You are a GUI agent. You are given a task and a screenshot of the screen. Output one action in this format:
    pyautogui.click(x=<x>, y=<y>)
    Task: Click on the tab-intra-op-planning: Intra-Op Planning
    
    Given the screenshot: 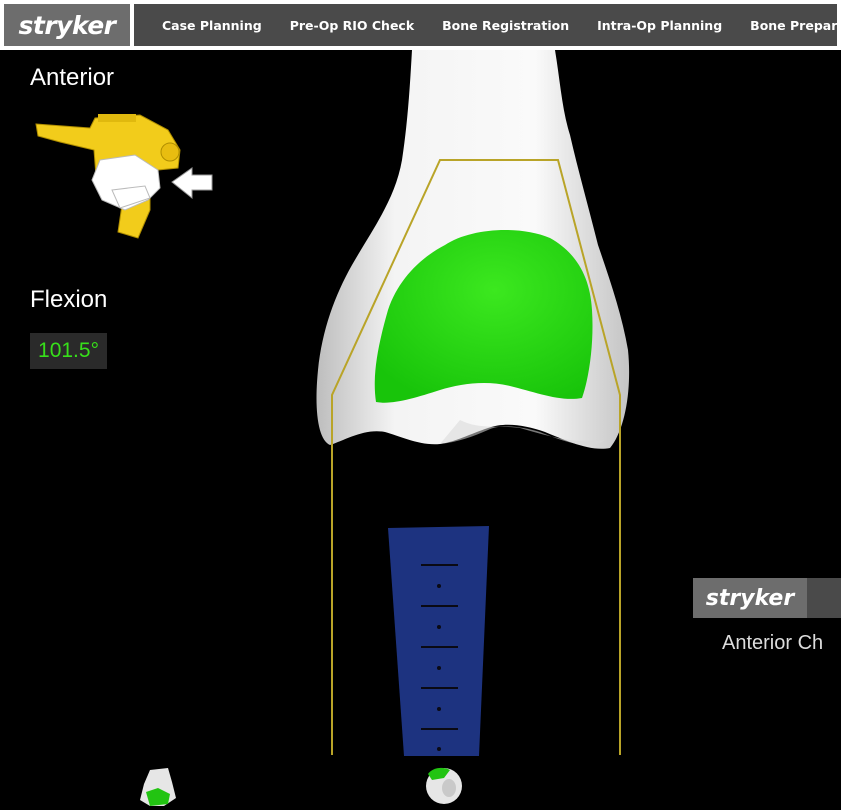 What is the action you would take?
    pyautogui.click(x=659, y=25)
    